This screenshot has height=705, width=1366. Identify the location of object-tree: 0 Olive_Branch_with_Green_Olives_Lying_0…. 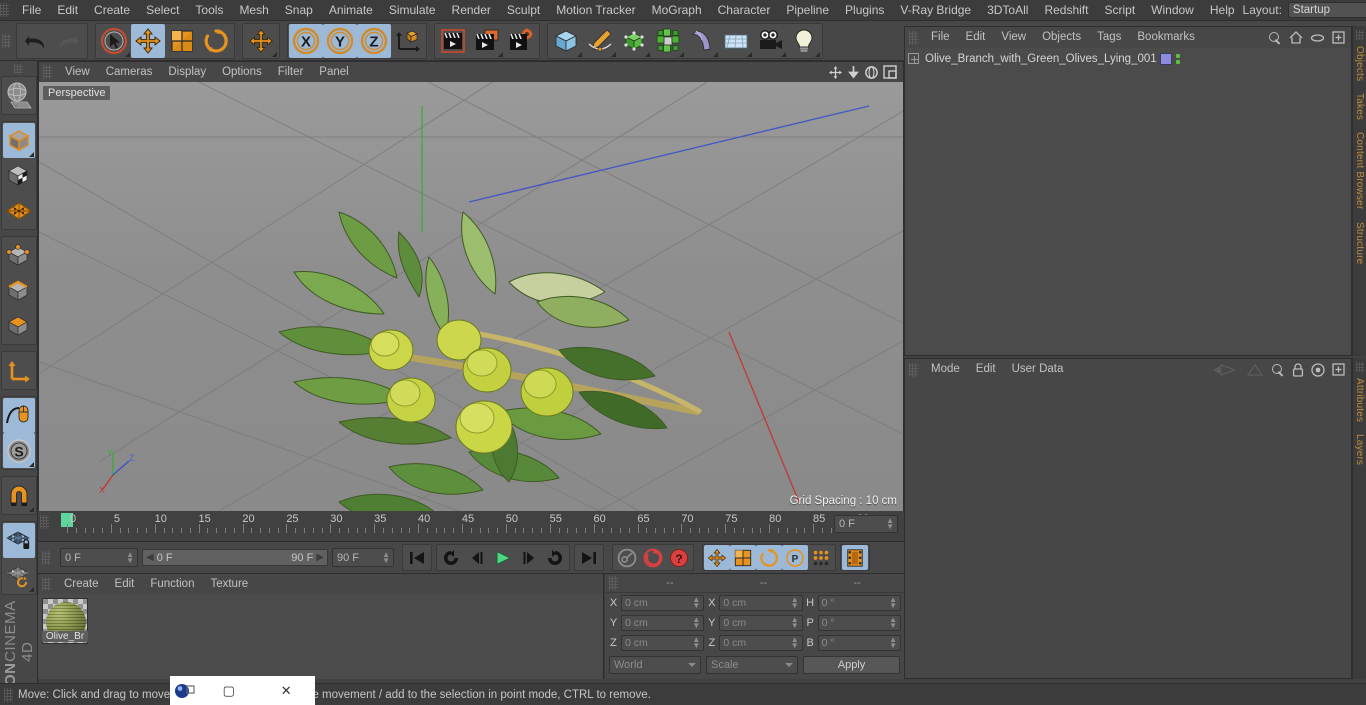
(1128, 201).